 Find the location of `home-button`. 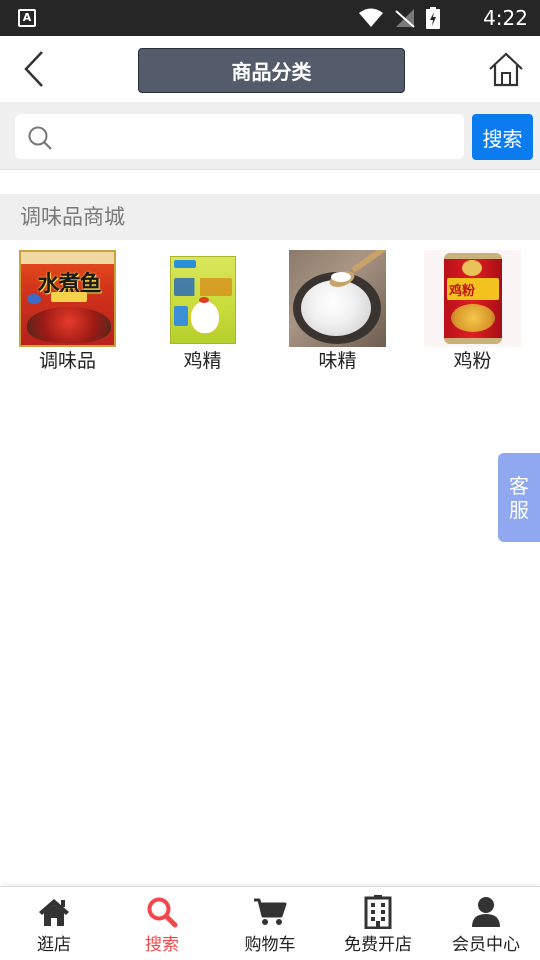

home-button is located at coordinates (506, 69).